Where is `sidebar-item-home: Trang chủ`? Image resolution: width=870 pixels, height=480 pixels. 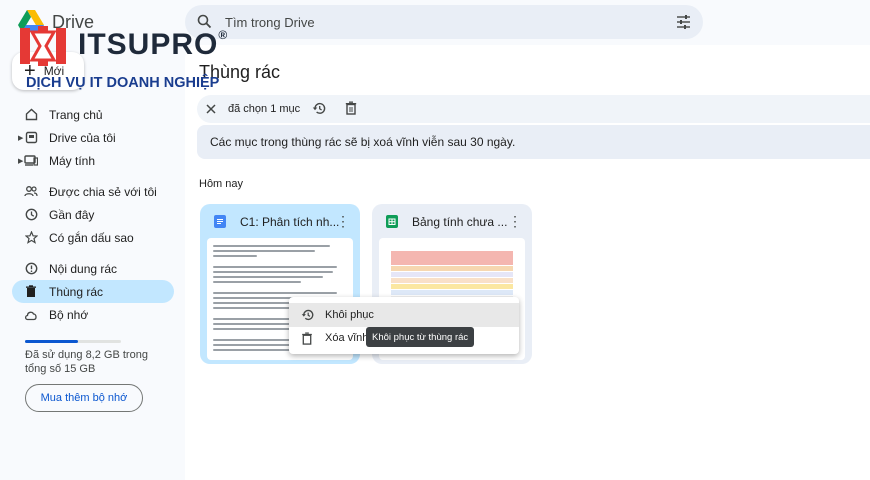 sidebar-item-home: Trang chủ is located at coordinates (93, 114).